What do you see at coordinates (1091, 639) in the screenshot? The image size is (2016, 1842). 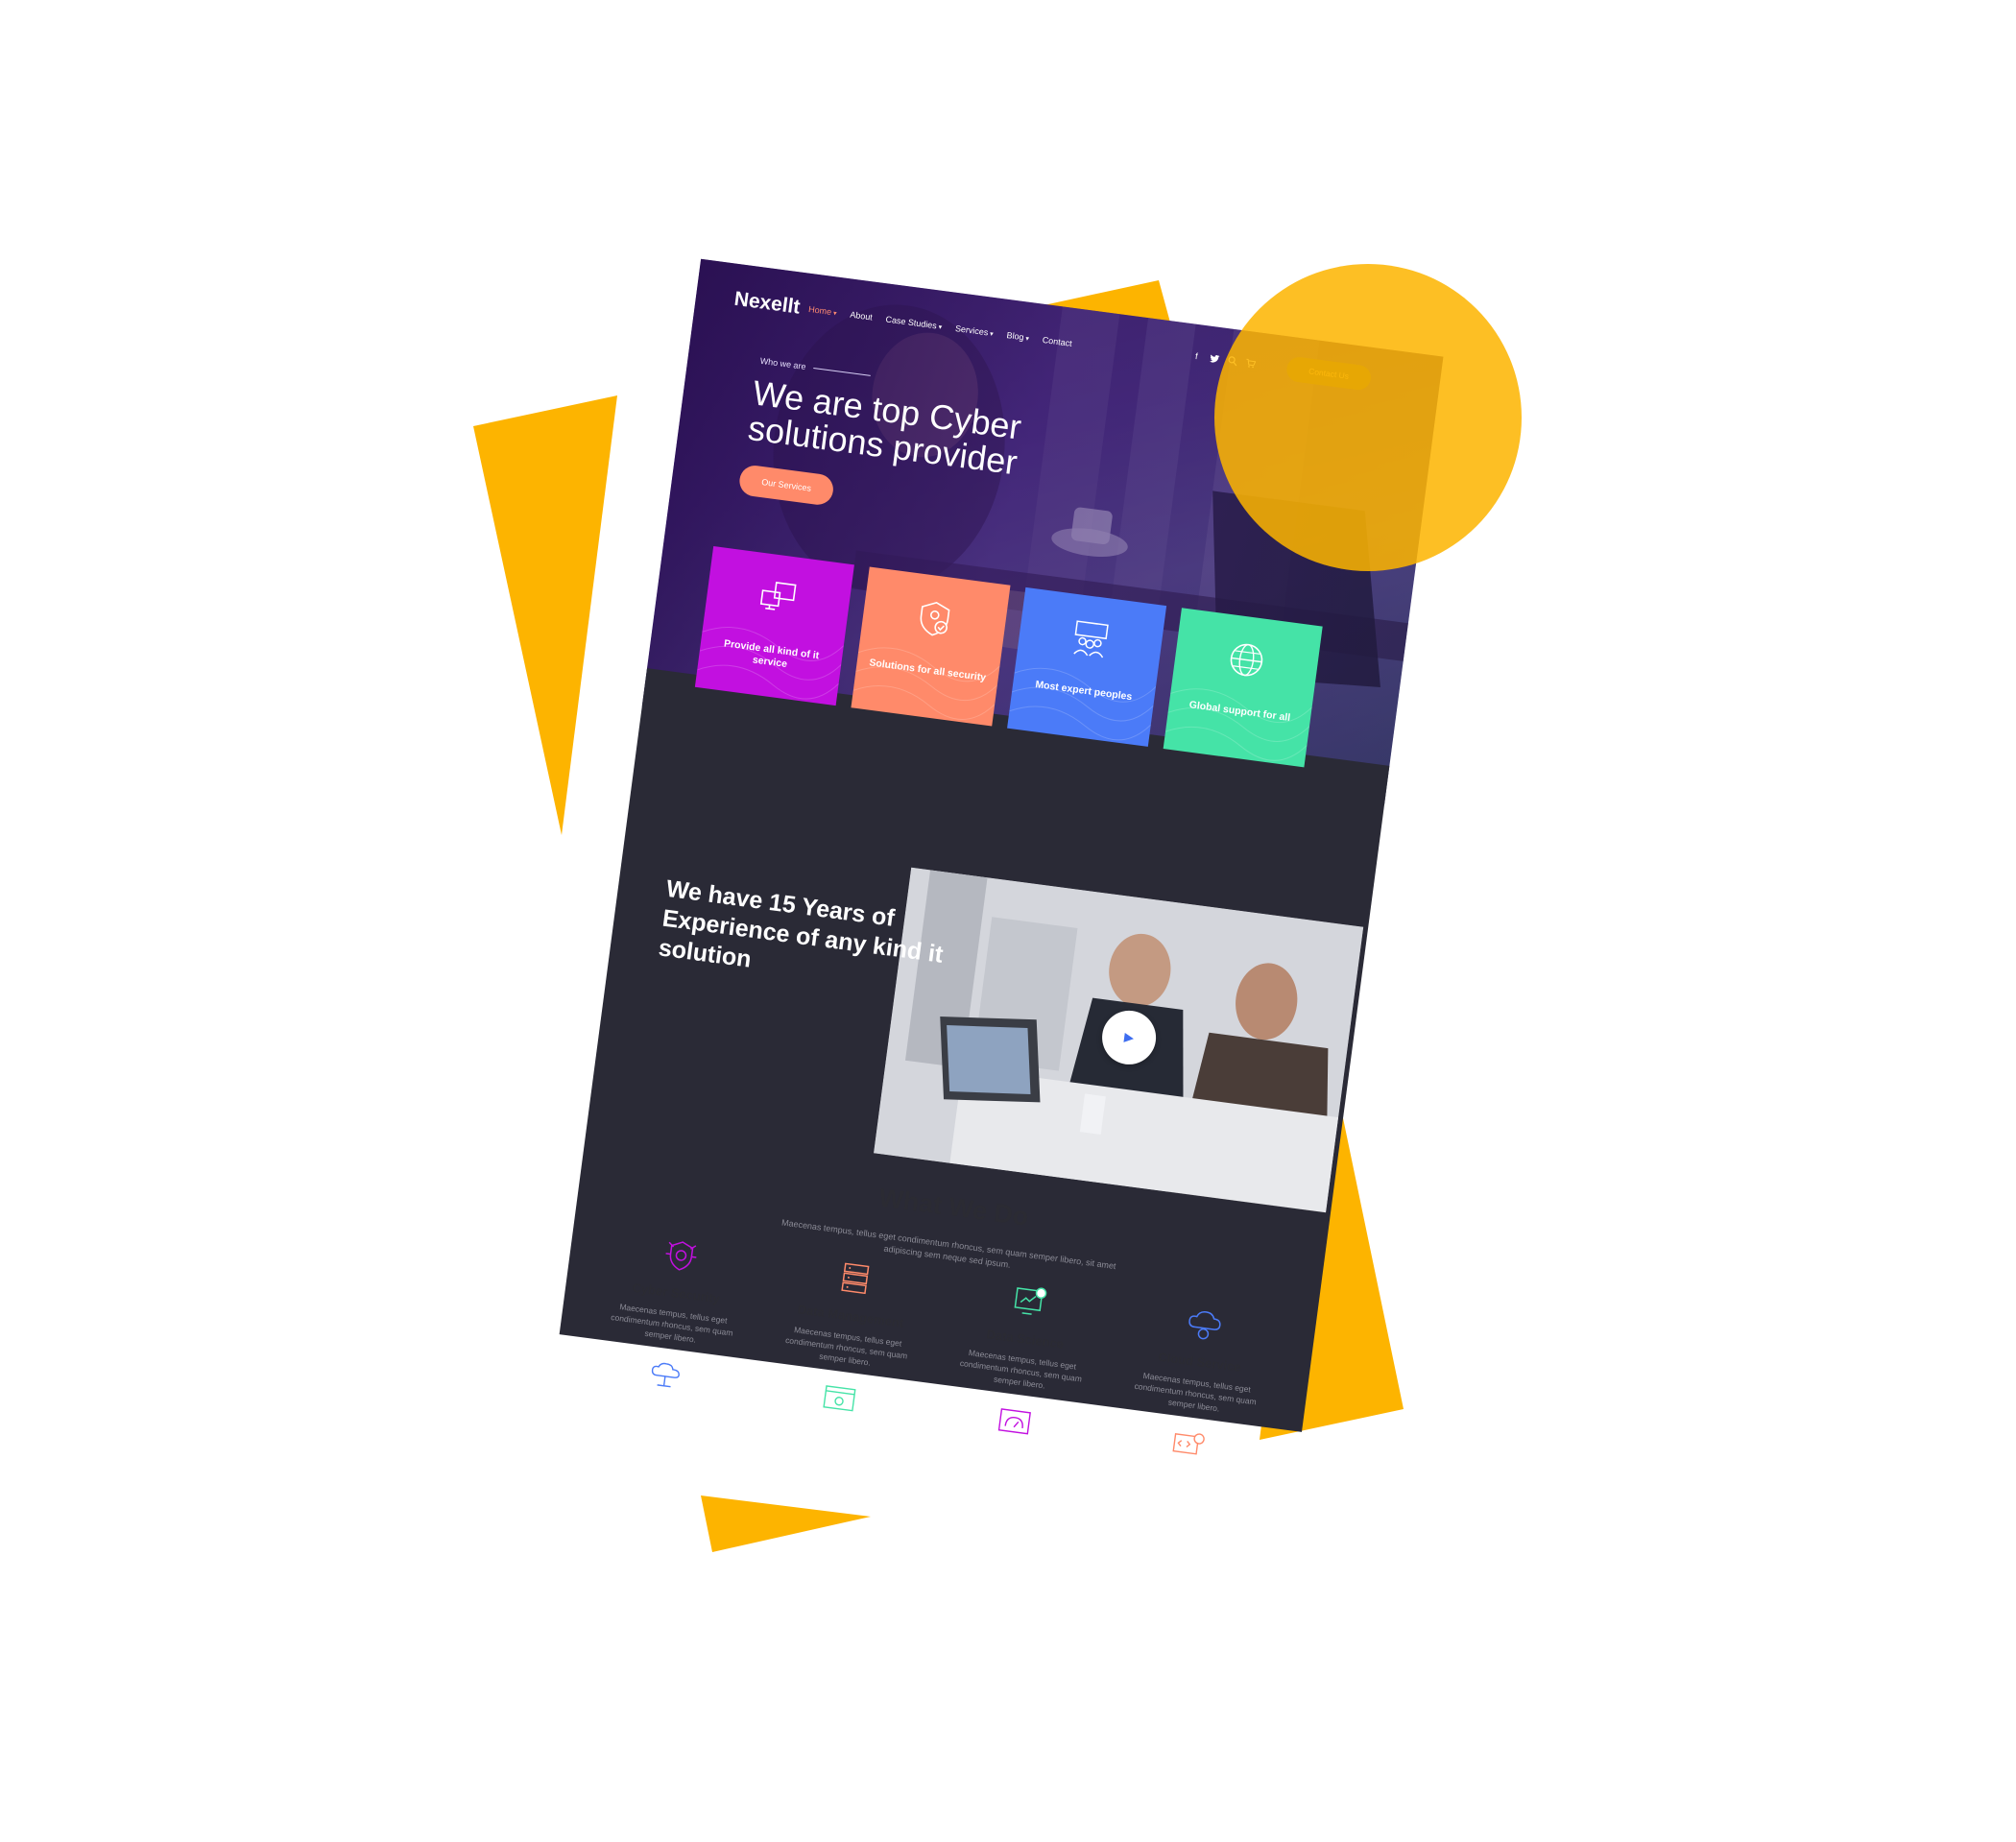 I see `team-icon` at bounding box center [1091, 639].